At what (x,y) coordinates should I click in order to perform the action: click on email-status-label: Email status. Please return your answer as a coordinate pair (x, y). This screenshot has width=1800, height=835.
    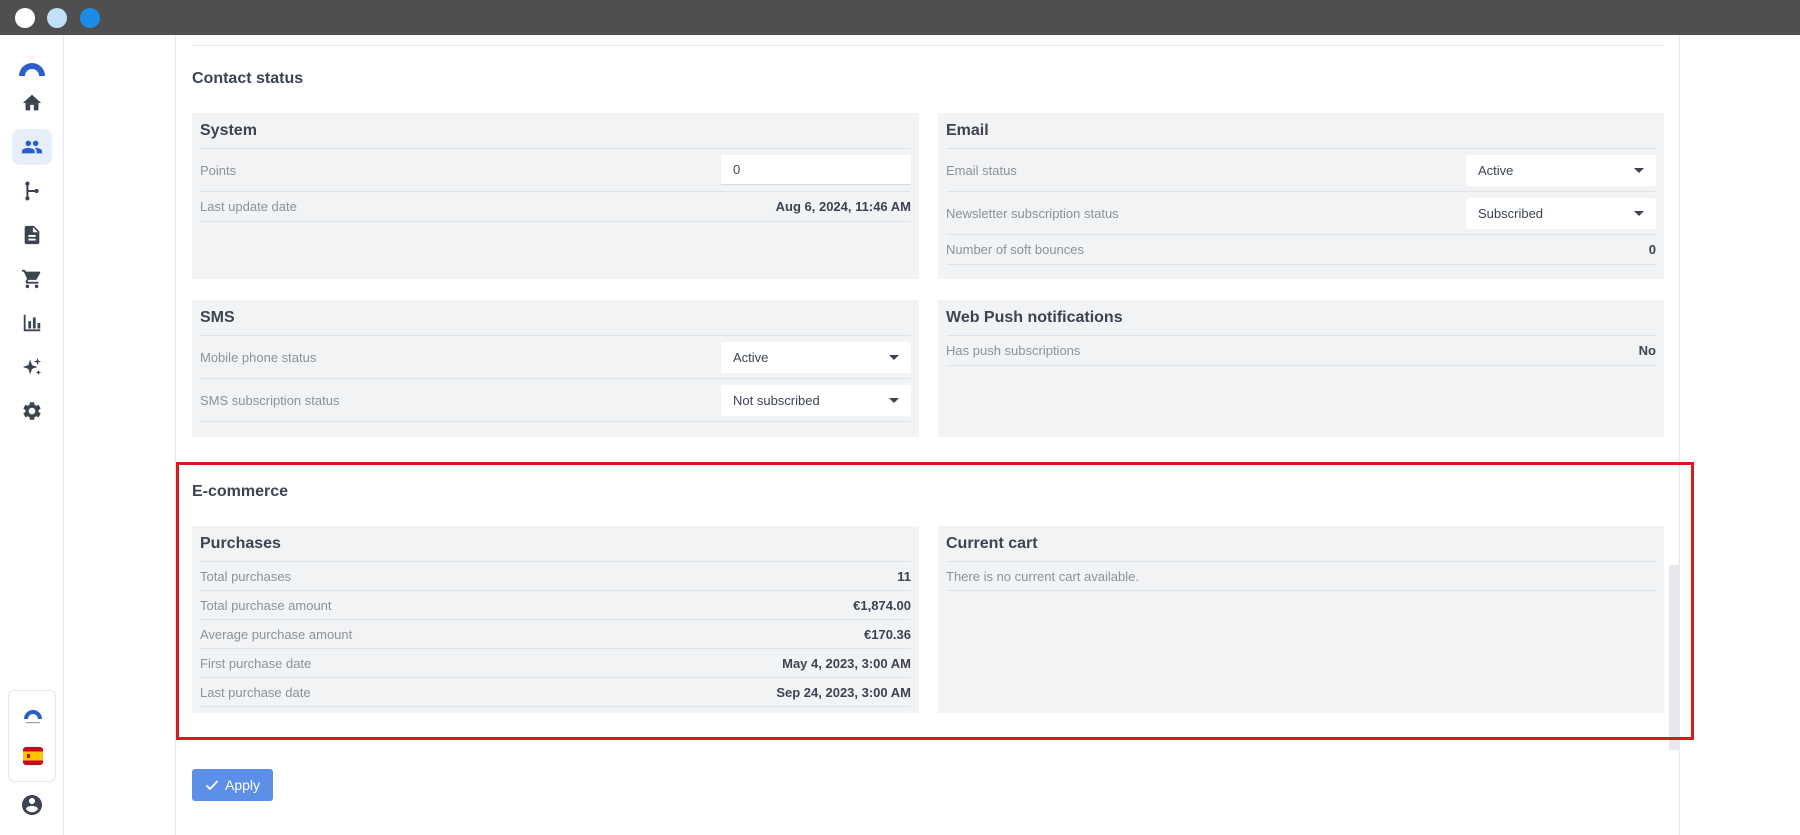
    Looking at the image, I should click on (981, 170).